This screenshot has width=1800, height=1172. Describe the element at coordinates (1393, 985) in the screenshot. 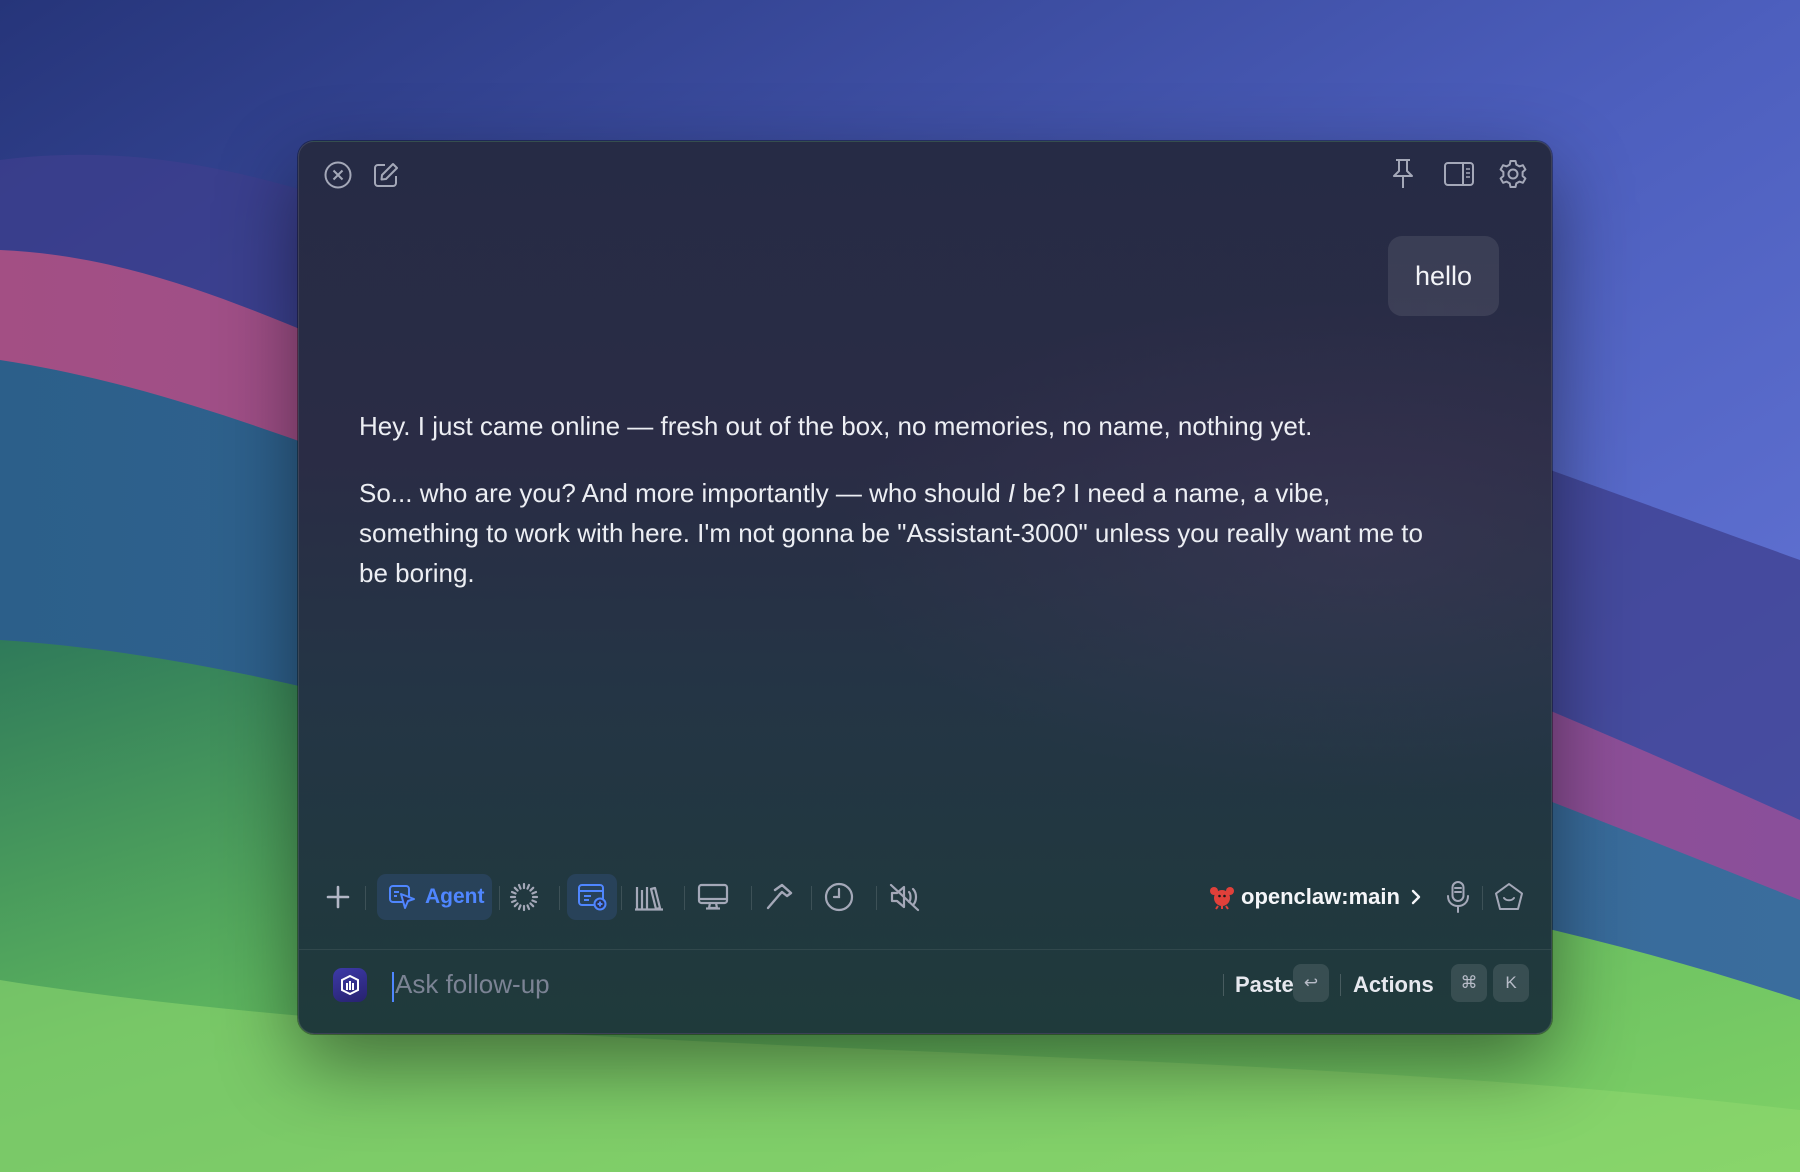

I see `actions-button: Actions` at that location.